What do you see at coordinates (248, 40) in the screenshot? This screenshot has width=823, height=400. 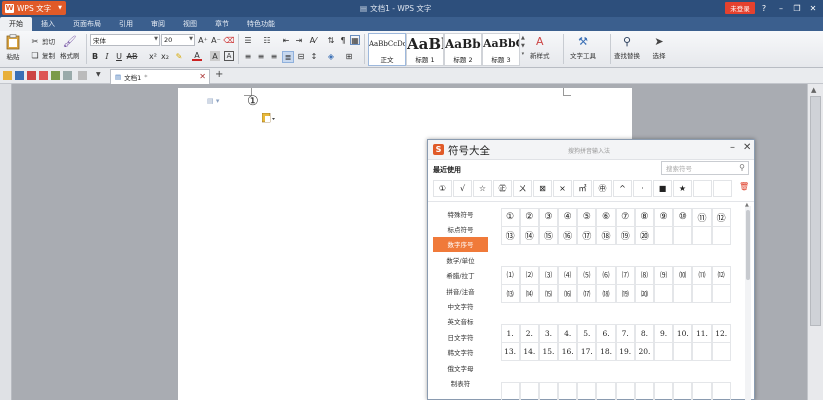 I see `bullets-button: ☰` at bounding box center [248, 40].